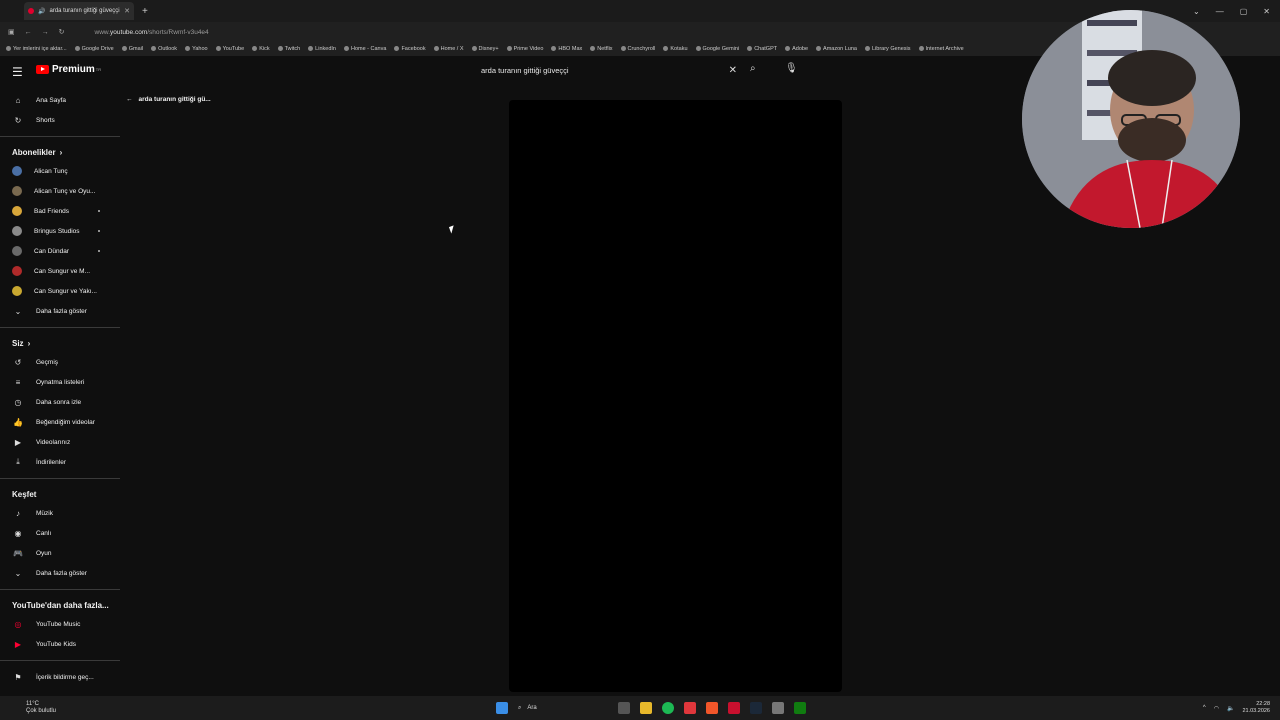  What do you see at coordinates (762, 49) in the screenshot?
I see `bookmark-item: ChatGPT` at bounding box center [762, 49].